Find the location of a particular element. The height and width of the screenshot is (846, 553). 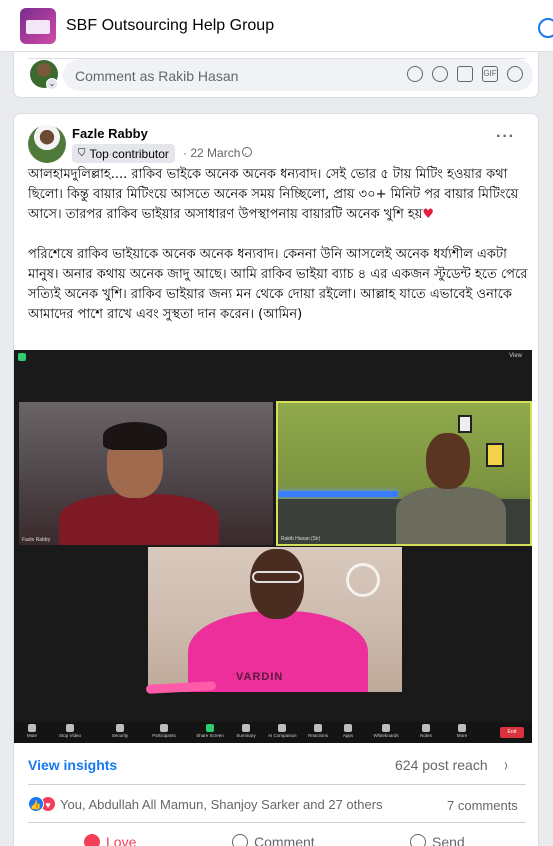

post-actions: Love Comment Send is located at coordinates (276, 837).